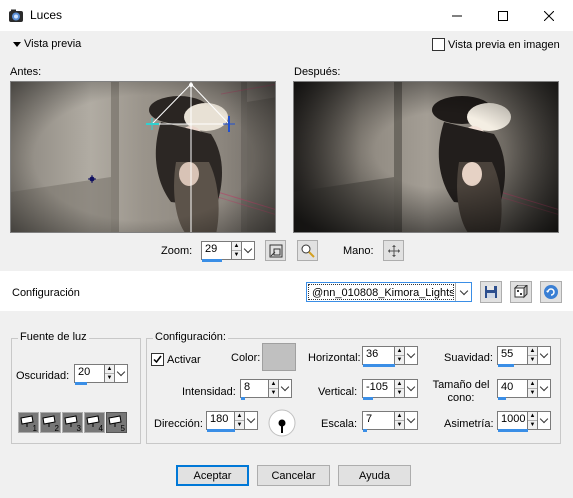 The height and width of the screenshot is (498, 573). What do you see at coordinates (457, 15) in the screenshot?
I see `minimize-button` at bounding box center [457, 15].